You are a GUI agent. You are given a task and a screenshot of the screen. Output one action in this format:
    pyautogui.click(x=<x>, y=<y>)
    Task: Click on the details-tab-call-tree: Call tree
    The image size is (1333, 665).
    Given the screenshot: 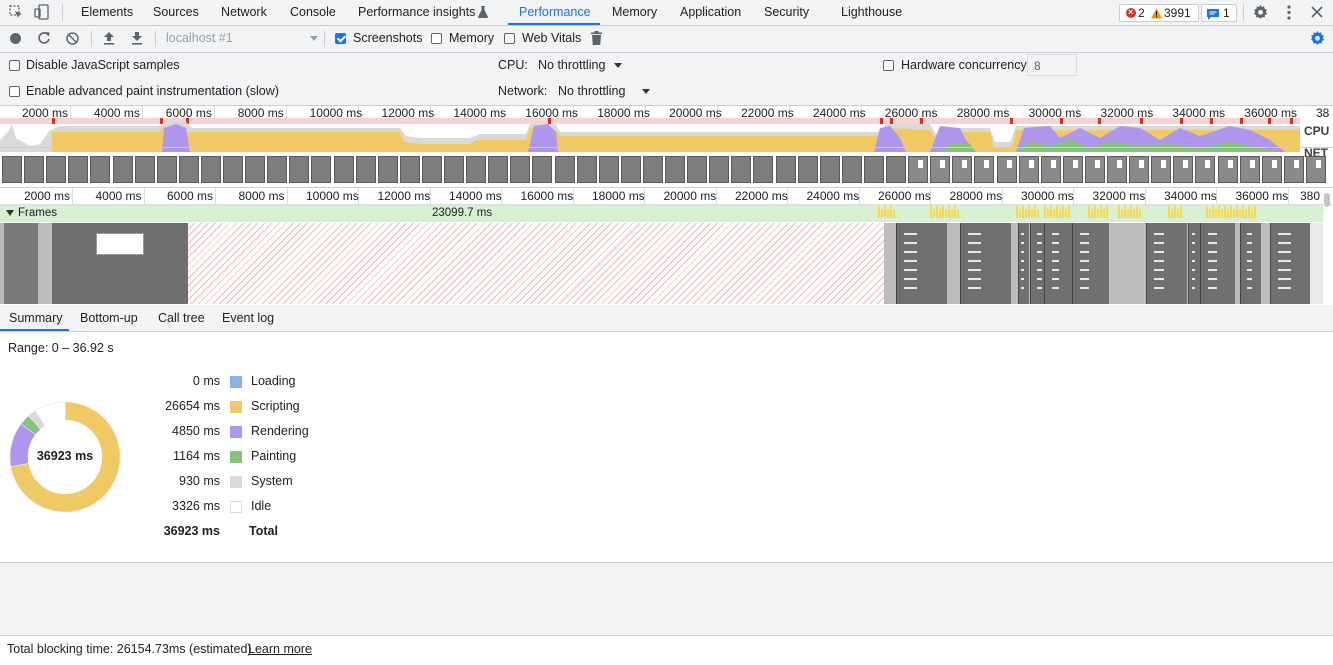 What is the action you would take?
    pyautogui.click(x=181, y=318)
    